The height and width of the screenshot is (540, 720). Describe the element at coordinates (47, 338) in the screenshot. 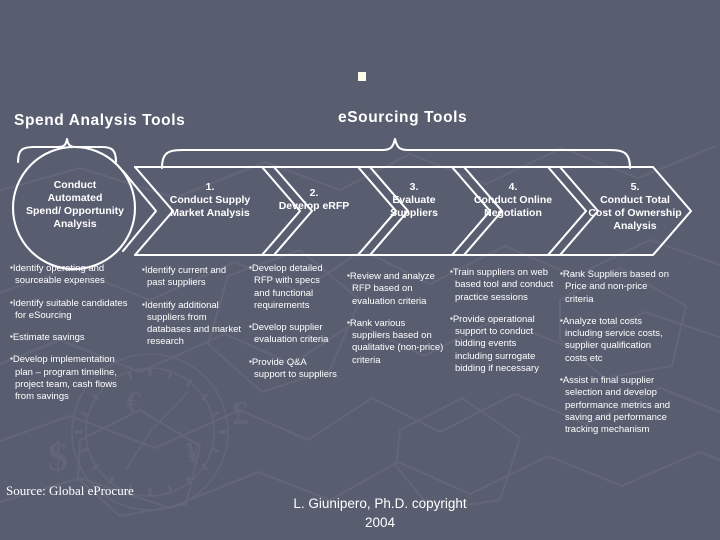

I see `bullet-item: ▪Estimate savings` at that location.